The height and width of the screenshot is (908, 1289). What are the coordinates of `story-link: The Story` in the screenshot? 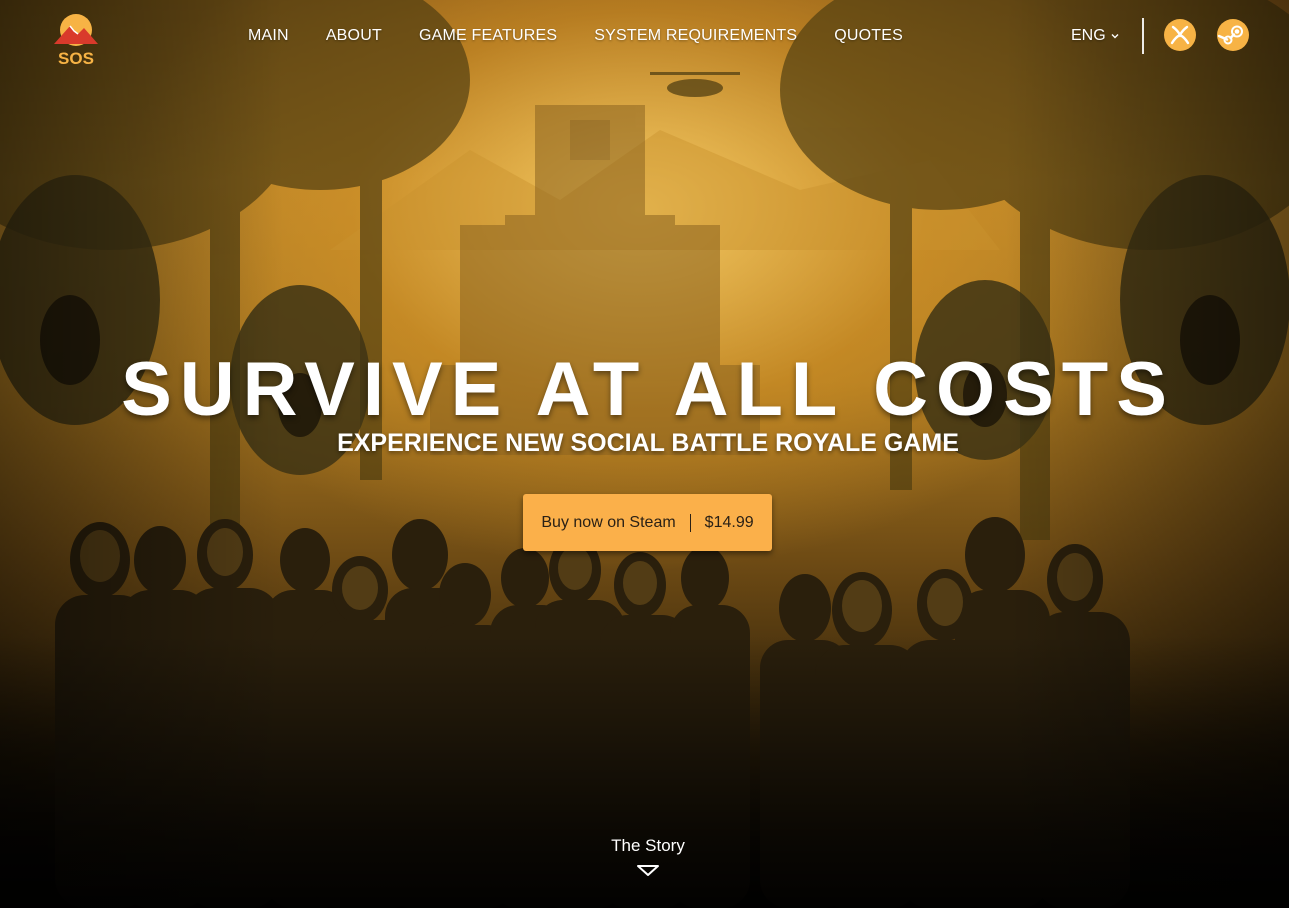 It's located at (648, 846).